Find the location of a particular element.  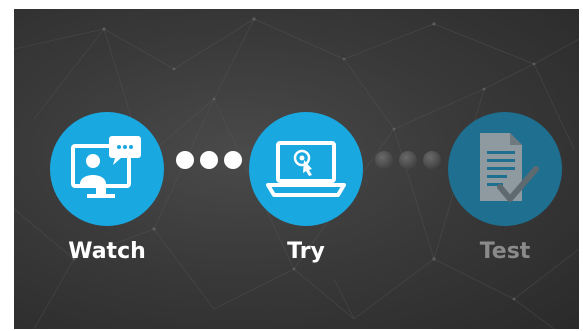

laptop-cursor-icon is located at coordinates (306, 169).